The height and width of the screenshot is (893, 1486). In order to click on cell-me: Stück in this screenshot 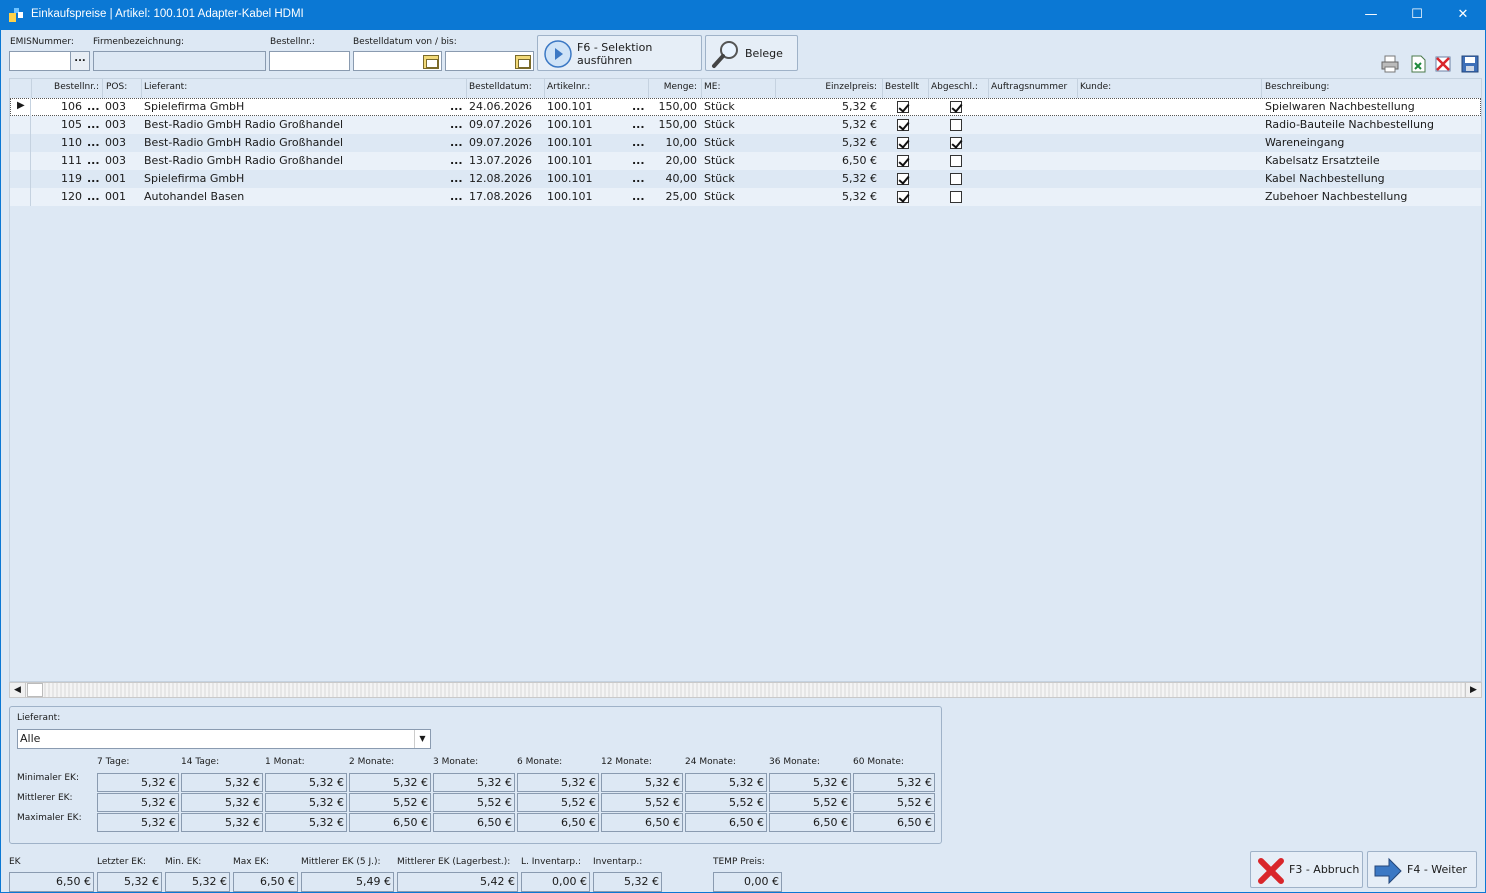, I will do `click(719, 142)`.